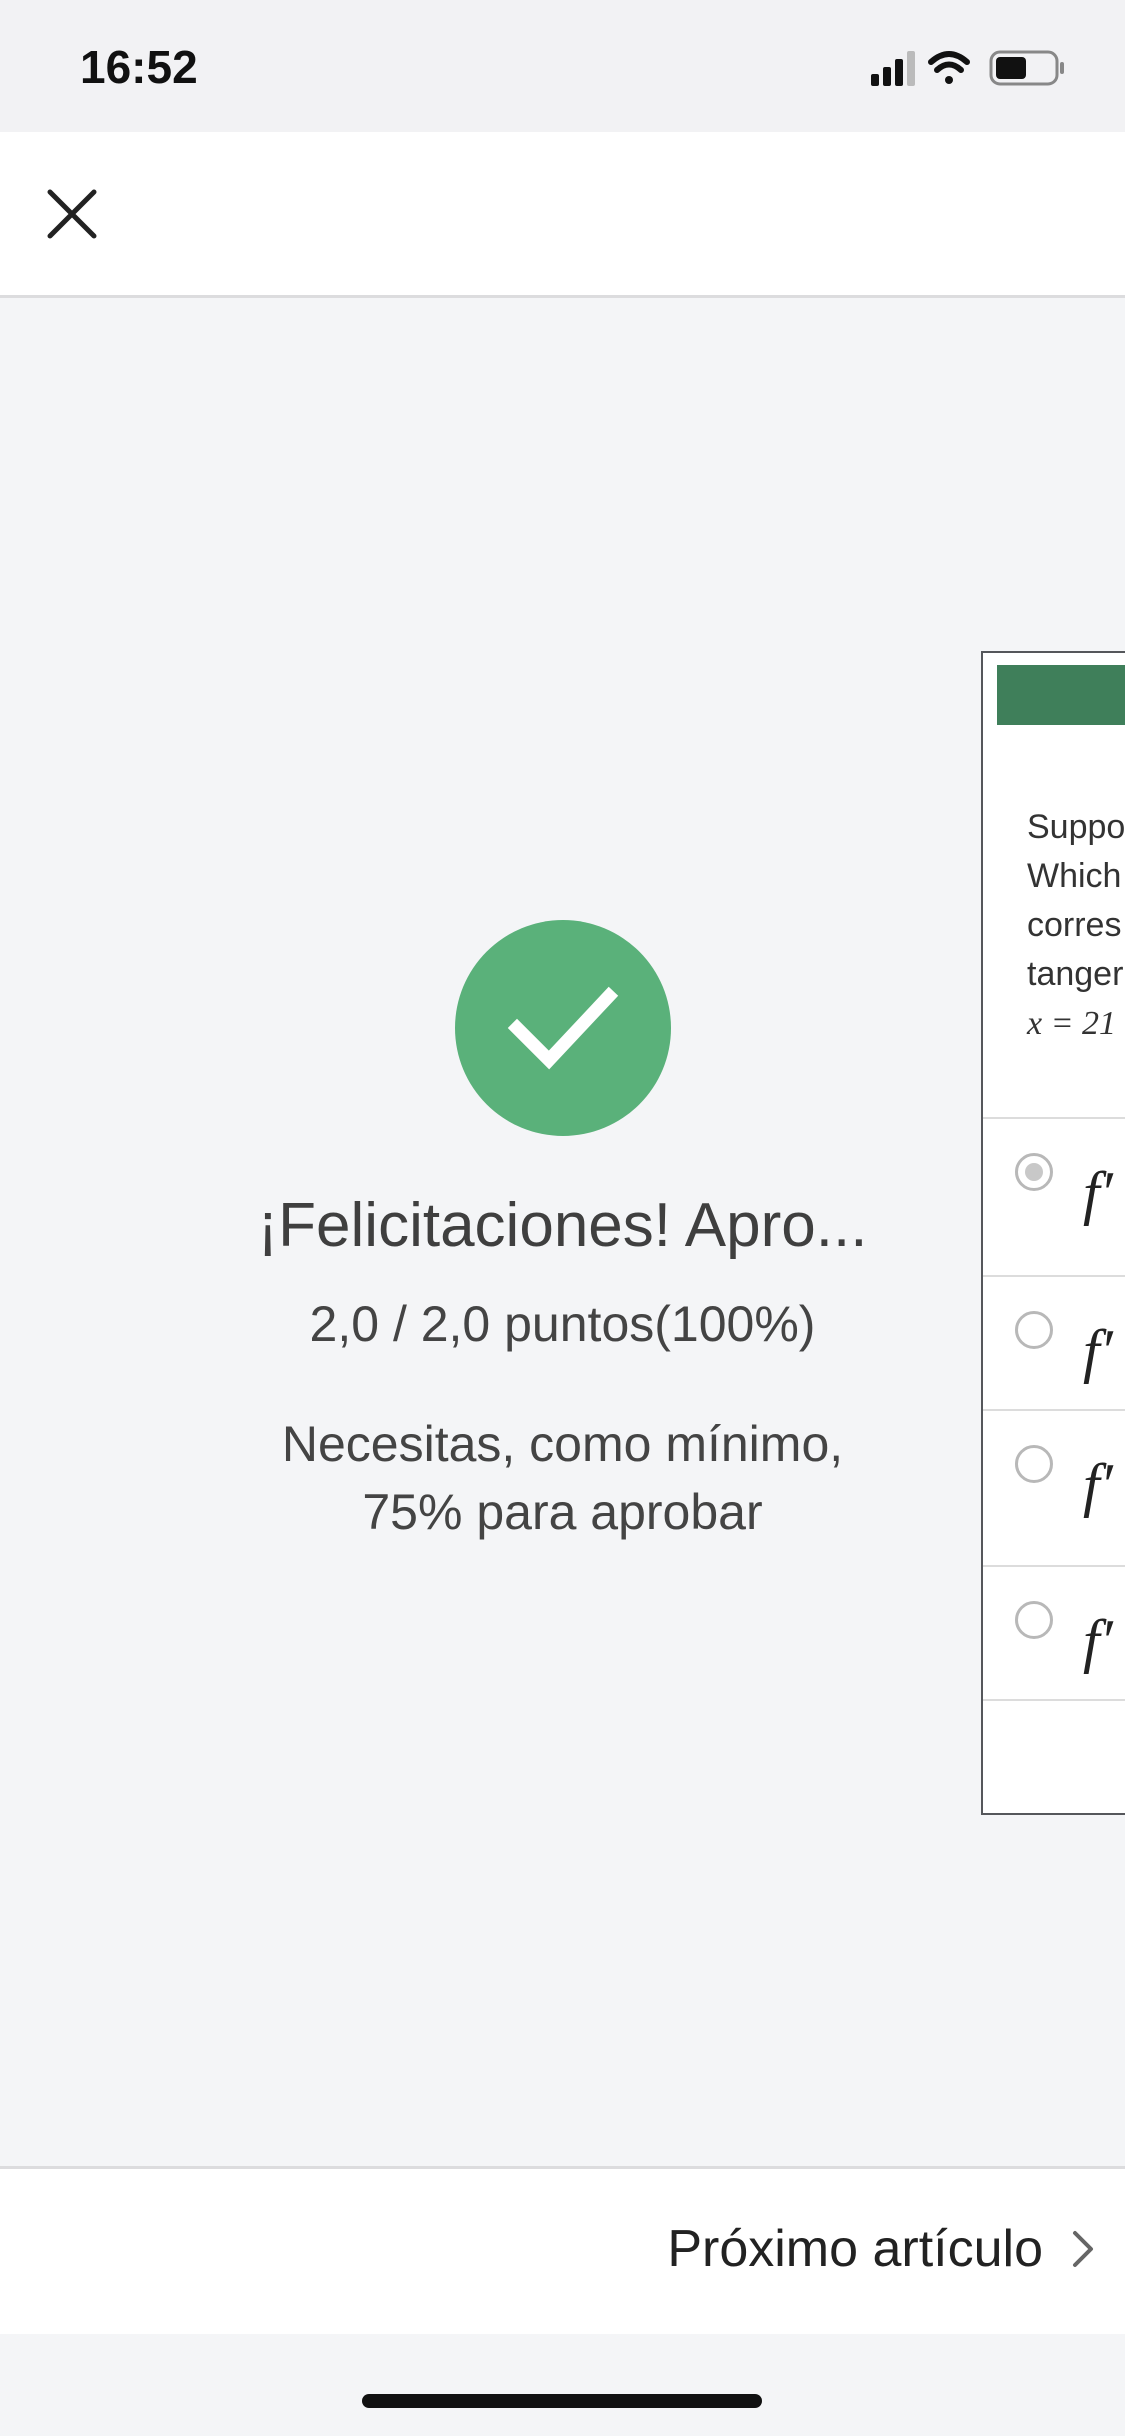  I want to click on quiz-question: Suppo Which corres tanger x = 21, so click(1076, 925).